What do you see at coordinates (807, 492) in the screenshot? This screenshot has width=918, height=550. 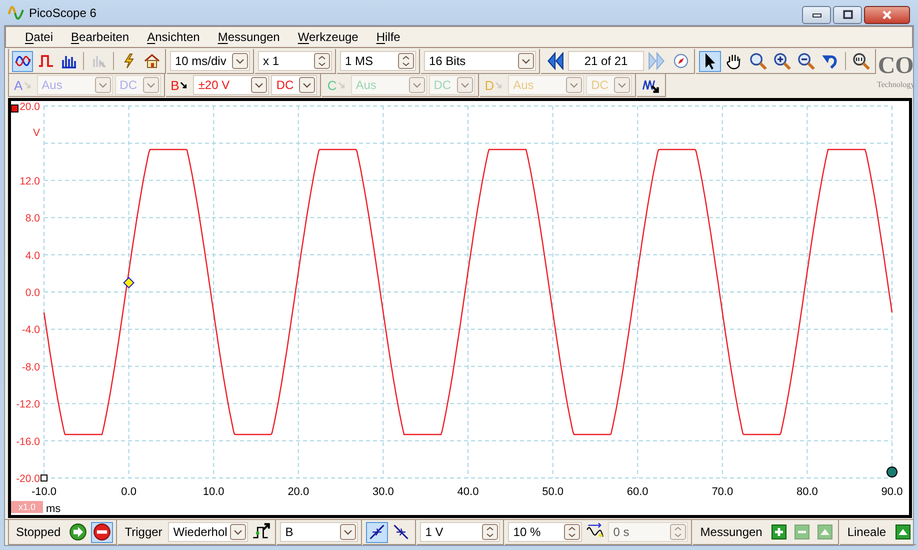 I see `axis-label: 80.0` at bounding box center [807, 492].